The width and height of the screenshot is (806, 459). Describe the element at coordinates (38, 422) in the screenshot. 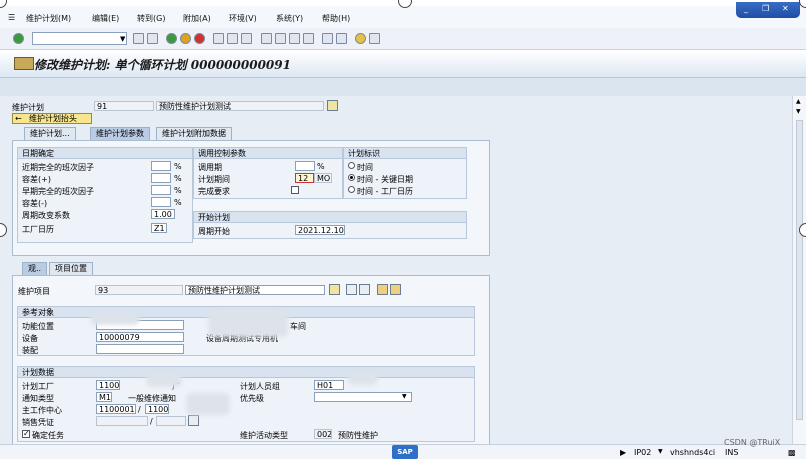

I see `sales-document-label: 销售凭证` at that location.